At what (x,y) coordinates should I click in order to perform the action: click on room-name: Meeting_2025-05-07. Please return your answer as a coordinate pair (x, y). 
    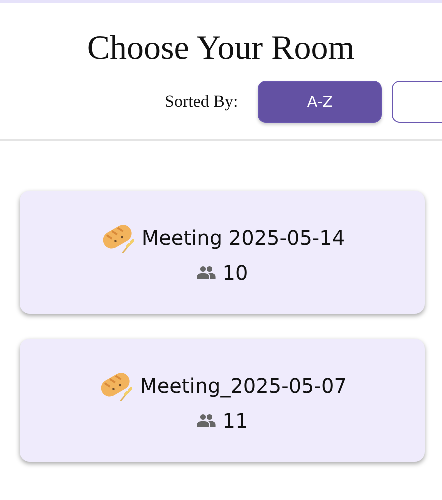
    Looking at the image, I should click on (243, 386).